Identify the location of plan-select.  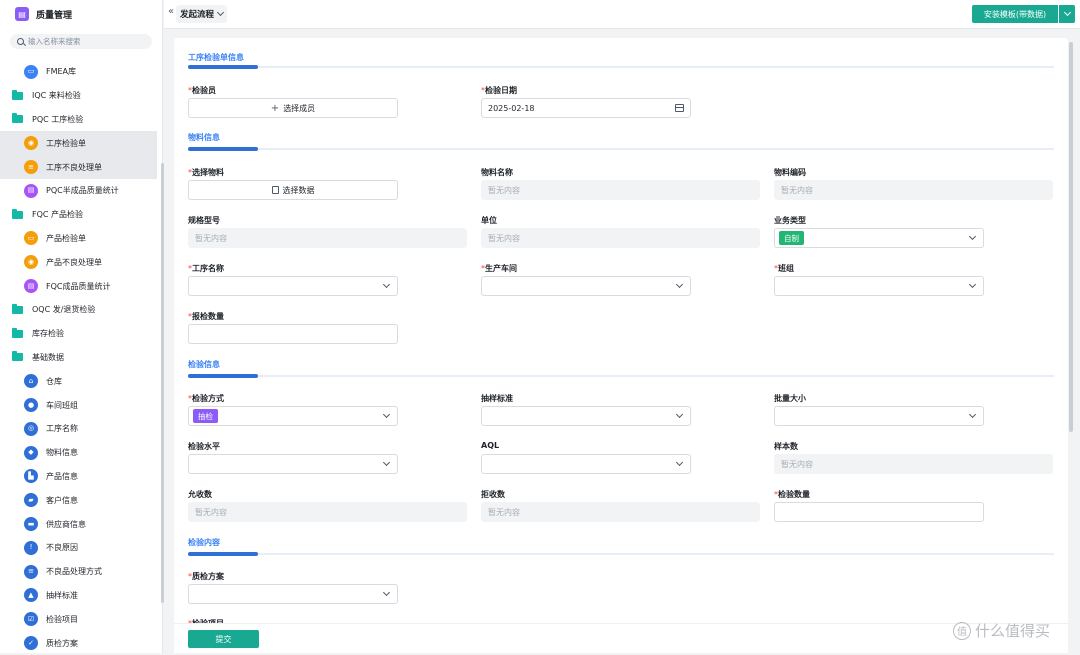
(293, 594).